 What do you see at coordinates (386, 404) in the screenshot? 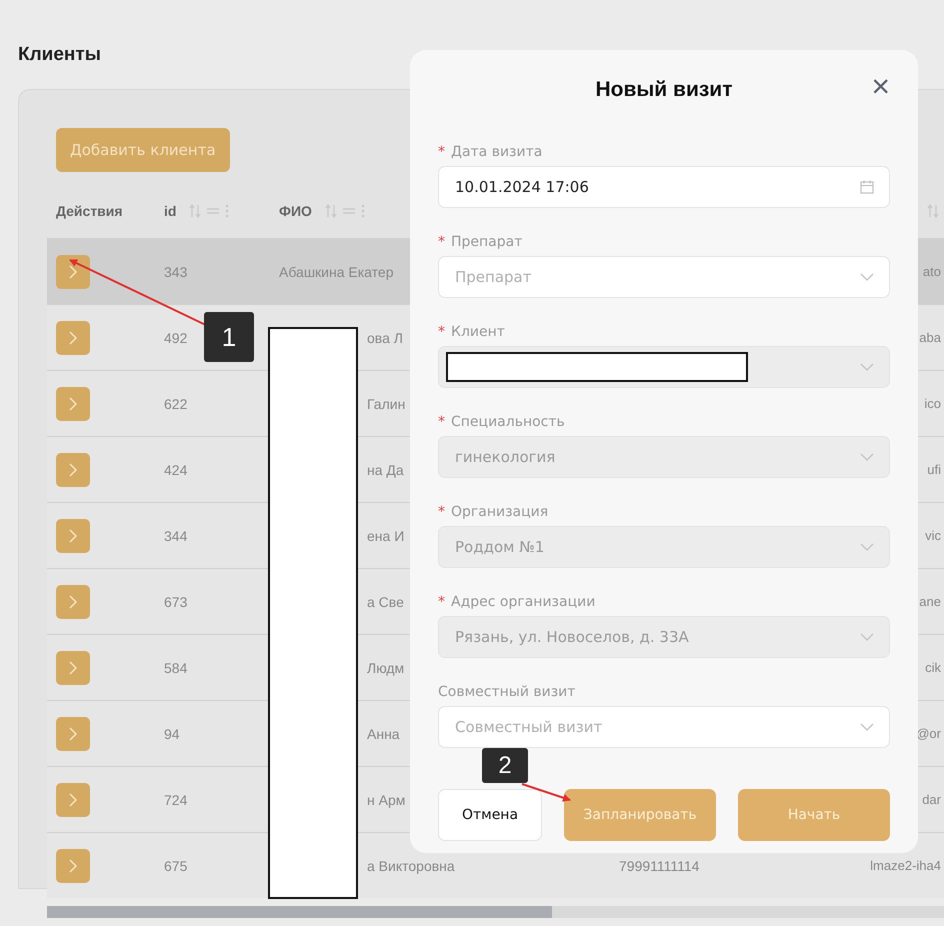
I see `table-cell: Галин` at bounding box center [386, 404].